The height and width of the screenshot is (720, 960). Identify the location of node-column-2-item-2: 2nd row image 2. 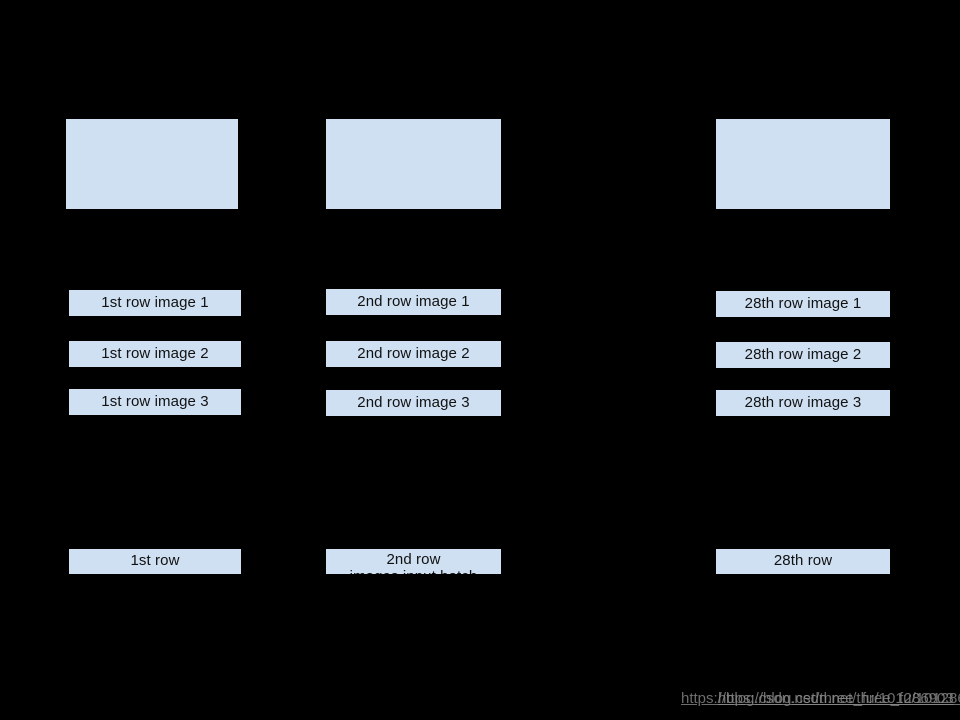
(413, 354).